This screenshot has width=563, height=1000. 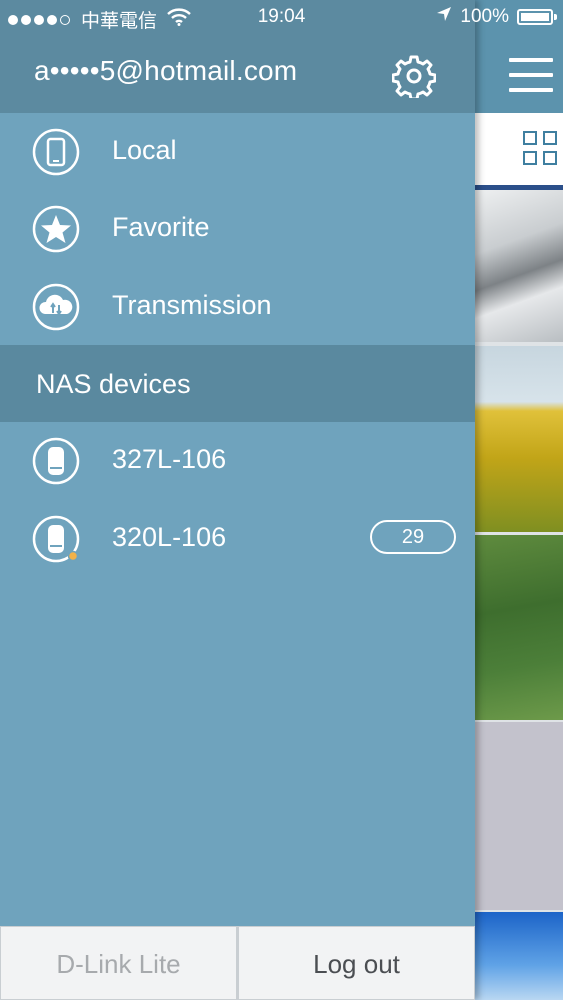 What do you see at coordinates (119, 963) in the screenshot?
I see `d-link-lite-button: D-Link Lite` at bounding box center [119, 963].